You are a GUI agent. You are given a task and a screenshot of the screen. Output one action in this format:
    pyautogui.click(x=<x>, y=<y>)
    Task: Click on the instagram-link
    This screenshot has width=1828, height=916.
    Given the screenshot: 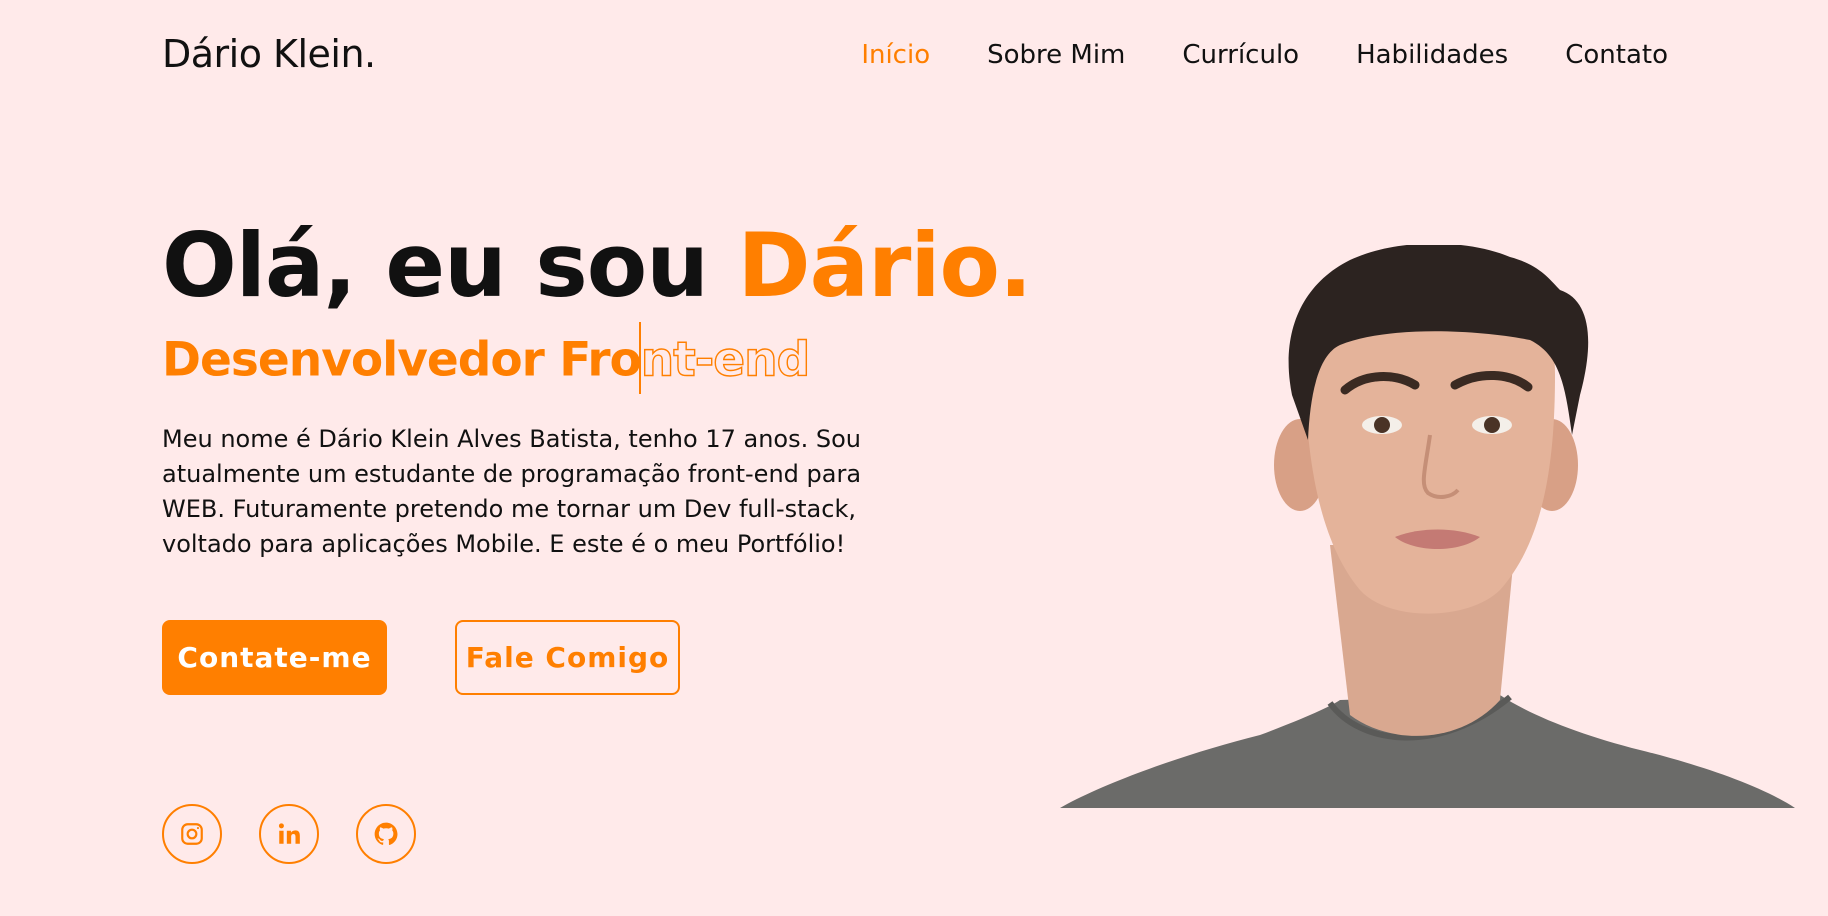 What is the action you would take?
    pyautogui.click(x=192, y=834)
    